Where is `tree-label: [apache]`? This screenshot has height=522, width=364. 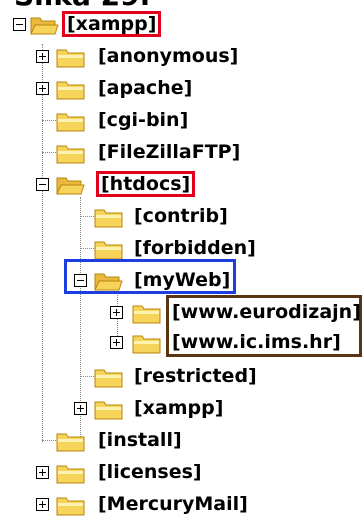 tree-label: [apache] is located at coordinates (145, 88).